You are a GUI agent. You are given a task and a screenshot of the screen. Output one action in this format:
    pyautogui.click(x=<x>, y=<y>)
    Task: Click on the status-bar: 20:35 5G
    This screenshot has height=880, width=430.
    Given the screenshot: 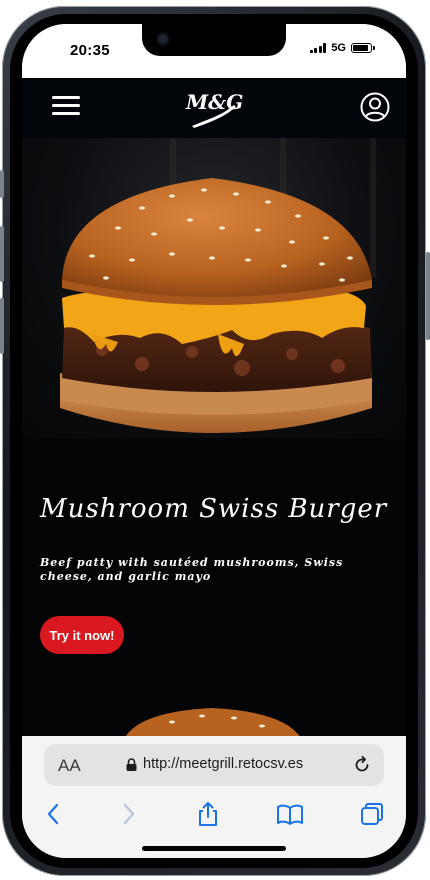 What is the action you would take?
    pyautogui.click(x=214, y=51)
    